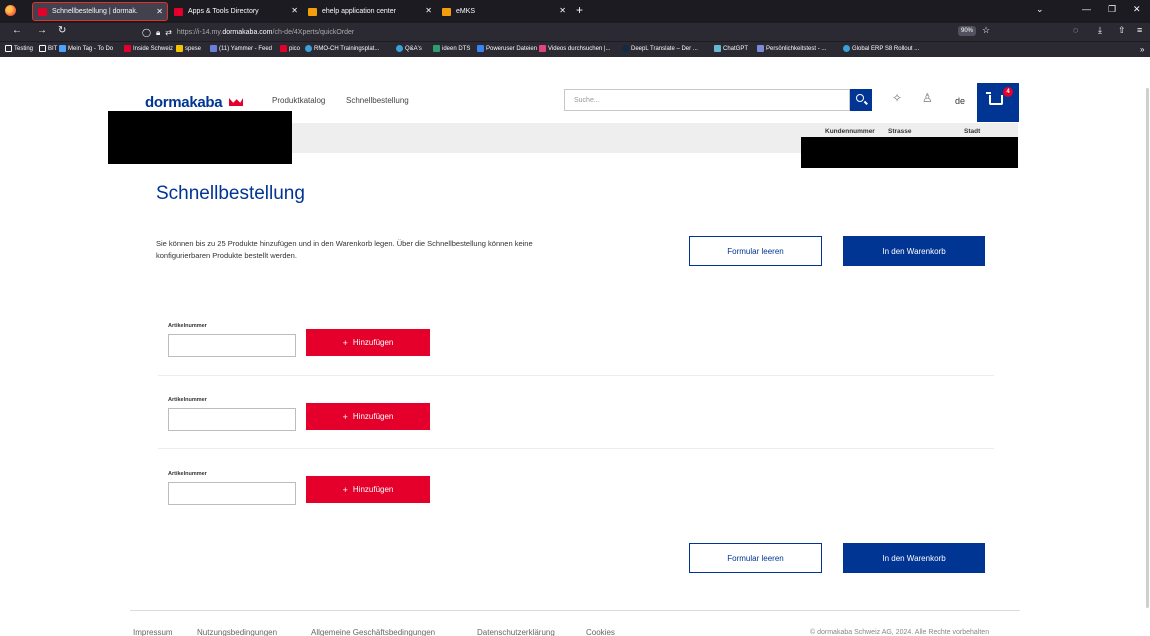  I want to click on language-selector: de, so click(960, 101).